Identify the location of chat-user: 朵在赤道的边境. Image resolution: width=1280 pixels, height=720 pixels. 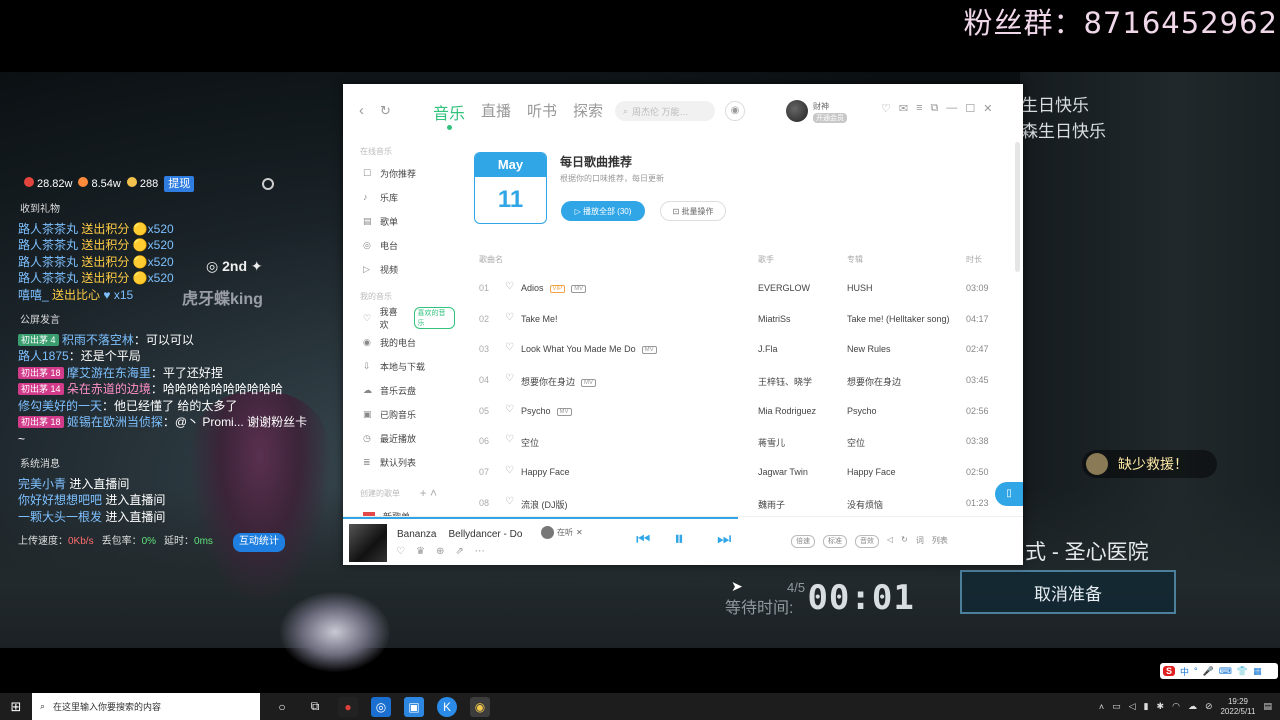
(109, 389).